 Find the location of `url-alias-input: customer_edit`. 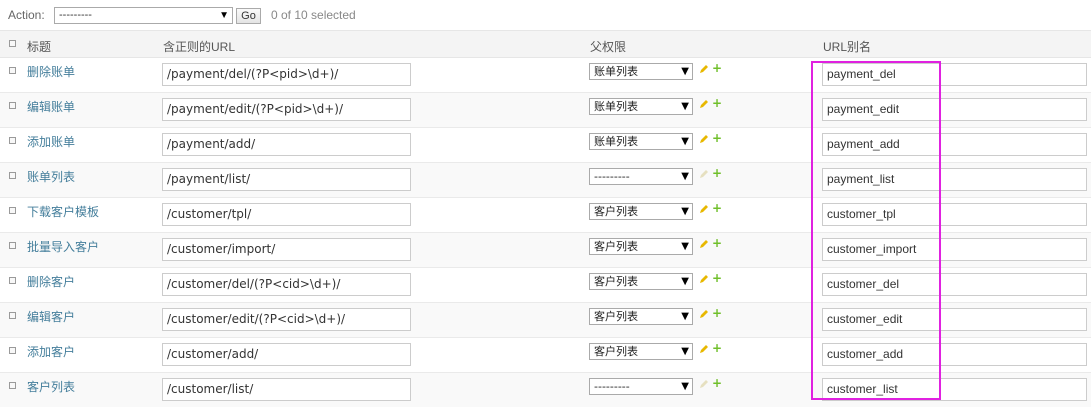

url-alias-input: customer_edit is located at coordinates (954, 319).